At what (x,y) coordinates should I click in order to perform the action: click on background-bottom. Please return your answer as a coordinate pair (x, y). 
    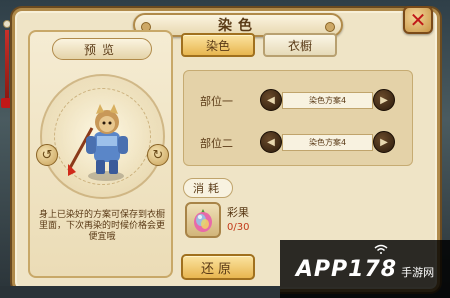
    Looking at the image, I should click on (140, 292).